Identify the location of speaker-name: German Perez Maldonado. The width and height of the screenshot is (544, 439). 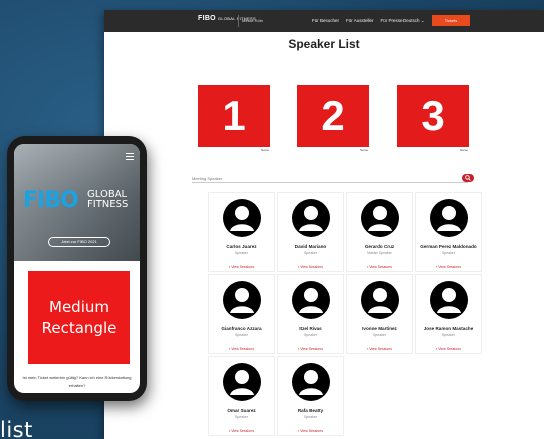
(448, 246).